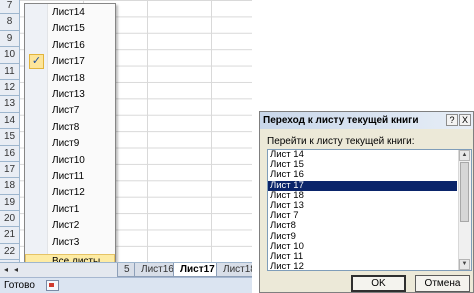 This screenshot has width=474, height=293. I want to click on dialog-titlebar: Переход к листу текущей книги ? X, so click(366, 120).